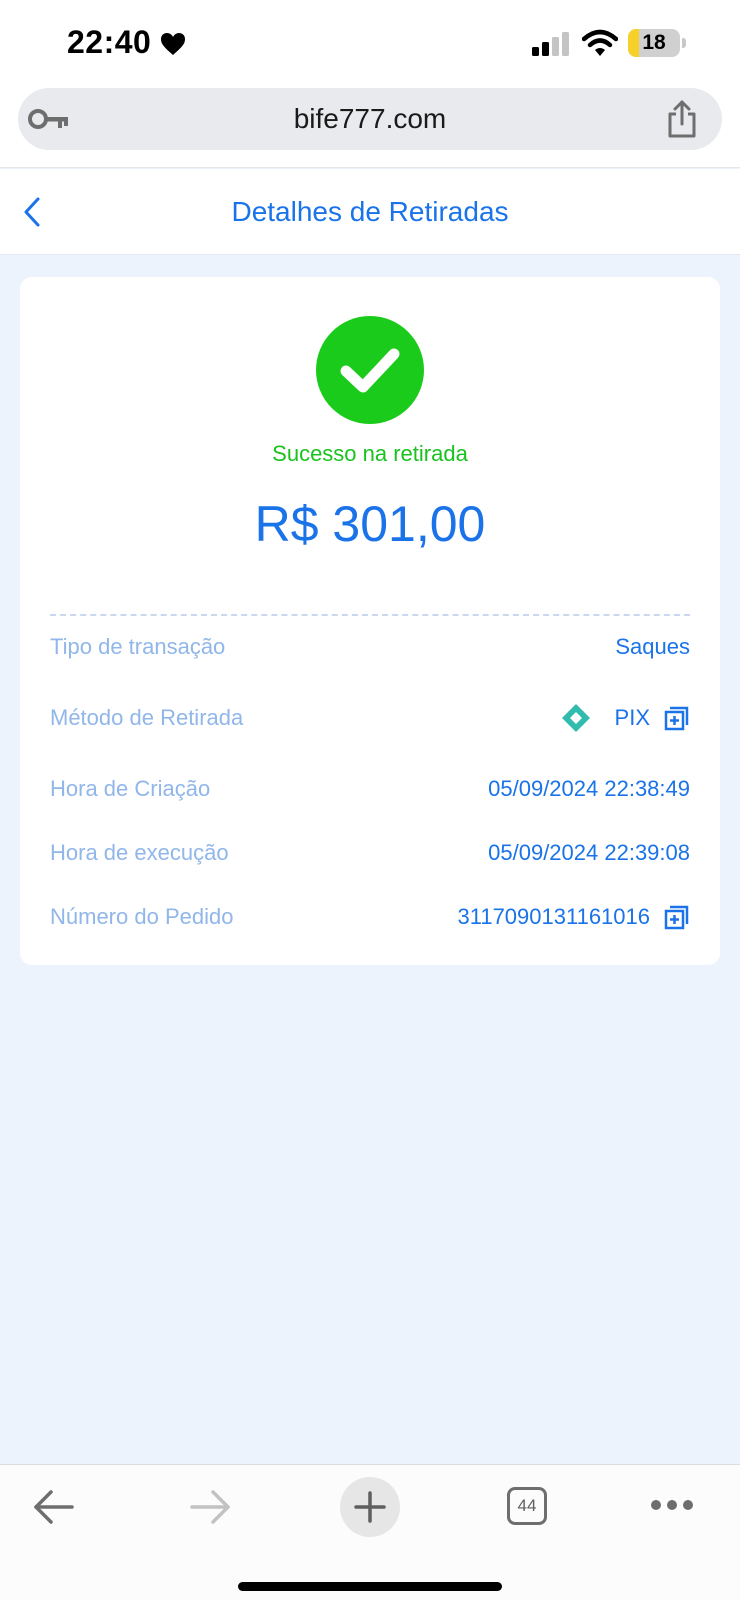 This screenshot has height=1600, width=740. What do you see at coordinates (370, 370) in the screenshot?
I see `check-circle-icon` at bounding box center [370, 370].